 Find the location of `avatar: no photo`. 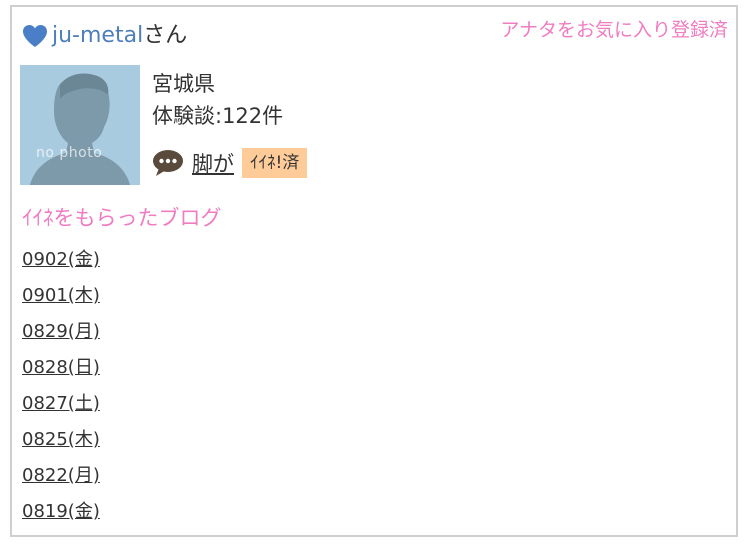

avatar: no photo is located at coordinates (80, 125).